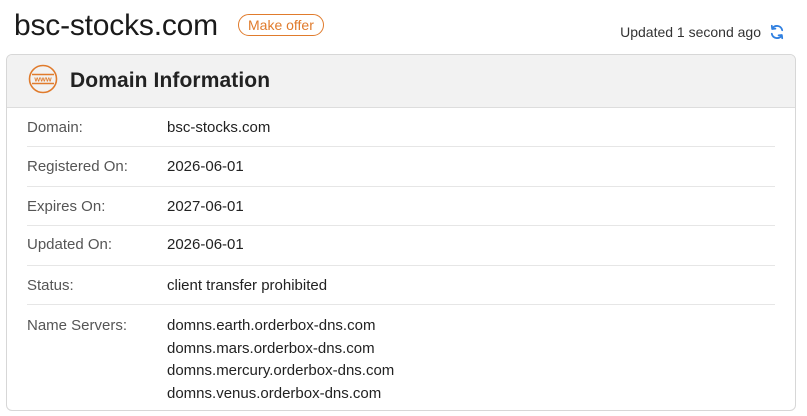 The image size is (807, 416). Describe the element at coordinates (777, 32) in the screenshot. I see `refresh-icon` at that location.